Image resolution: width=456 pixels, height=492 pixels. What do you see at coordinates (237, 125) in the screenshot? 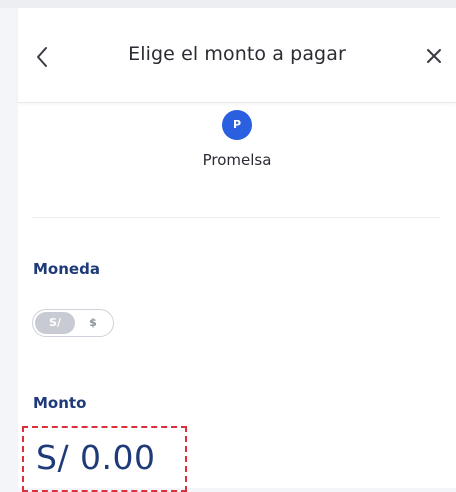
I see `merchant-avatar: P` at bounding box center [237, 125].